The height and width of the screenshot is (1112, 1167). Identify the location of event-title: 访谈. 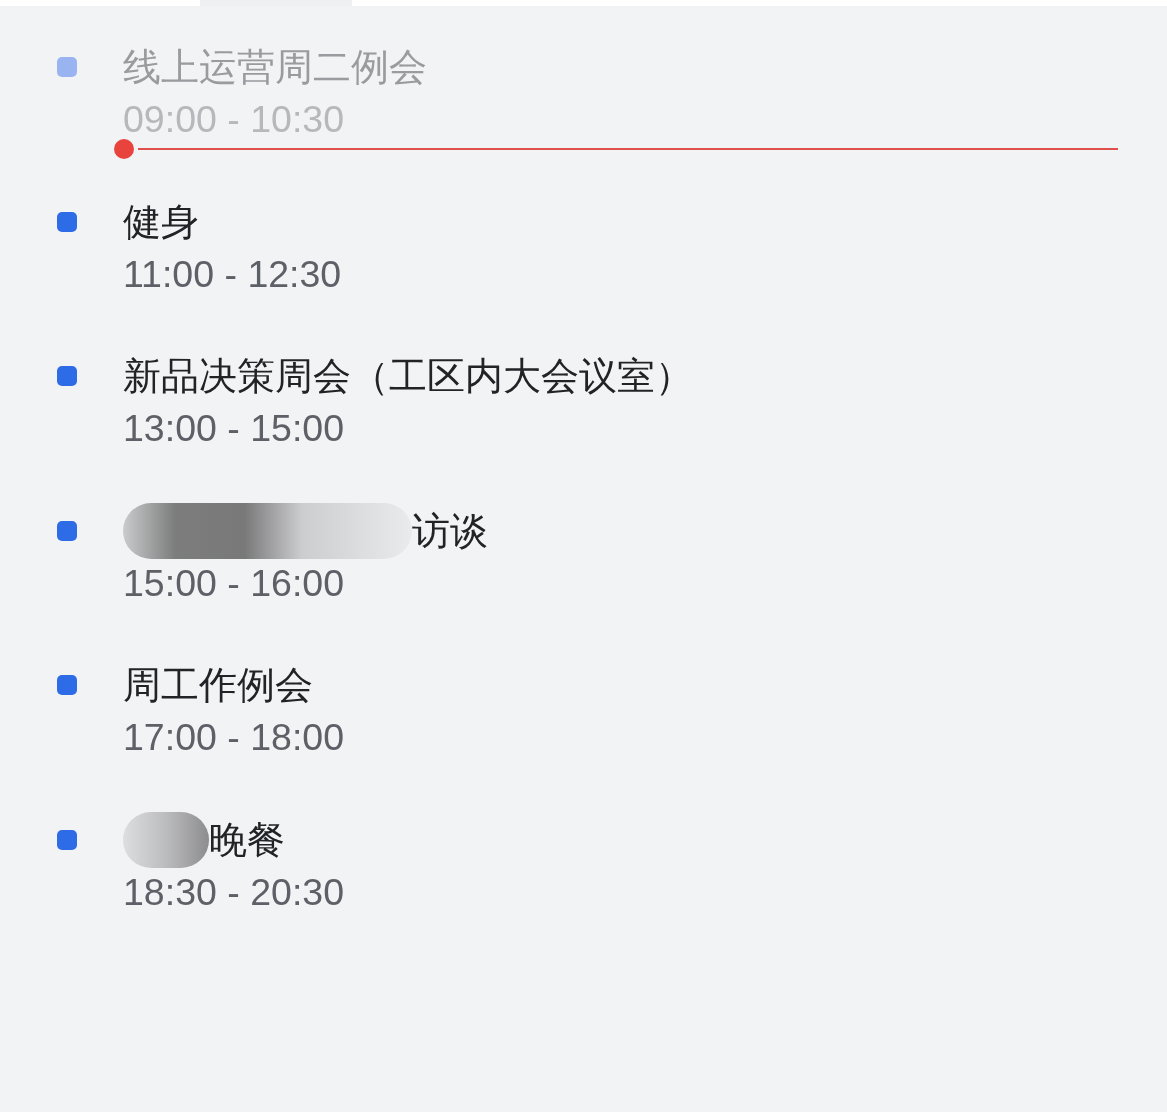
(450, 530).